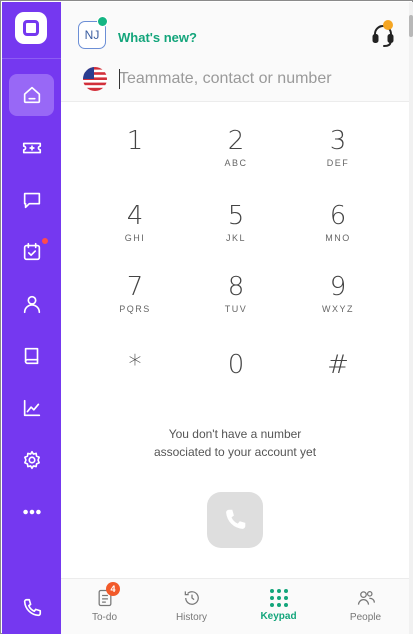 Image resolution: width=413 pixels, height=634 pixels. I want to click on sidebar-item-contacts, so click(31, 304).